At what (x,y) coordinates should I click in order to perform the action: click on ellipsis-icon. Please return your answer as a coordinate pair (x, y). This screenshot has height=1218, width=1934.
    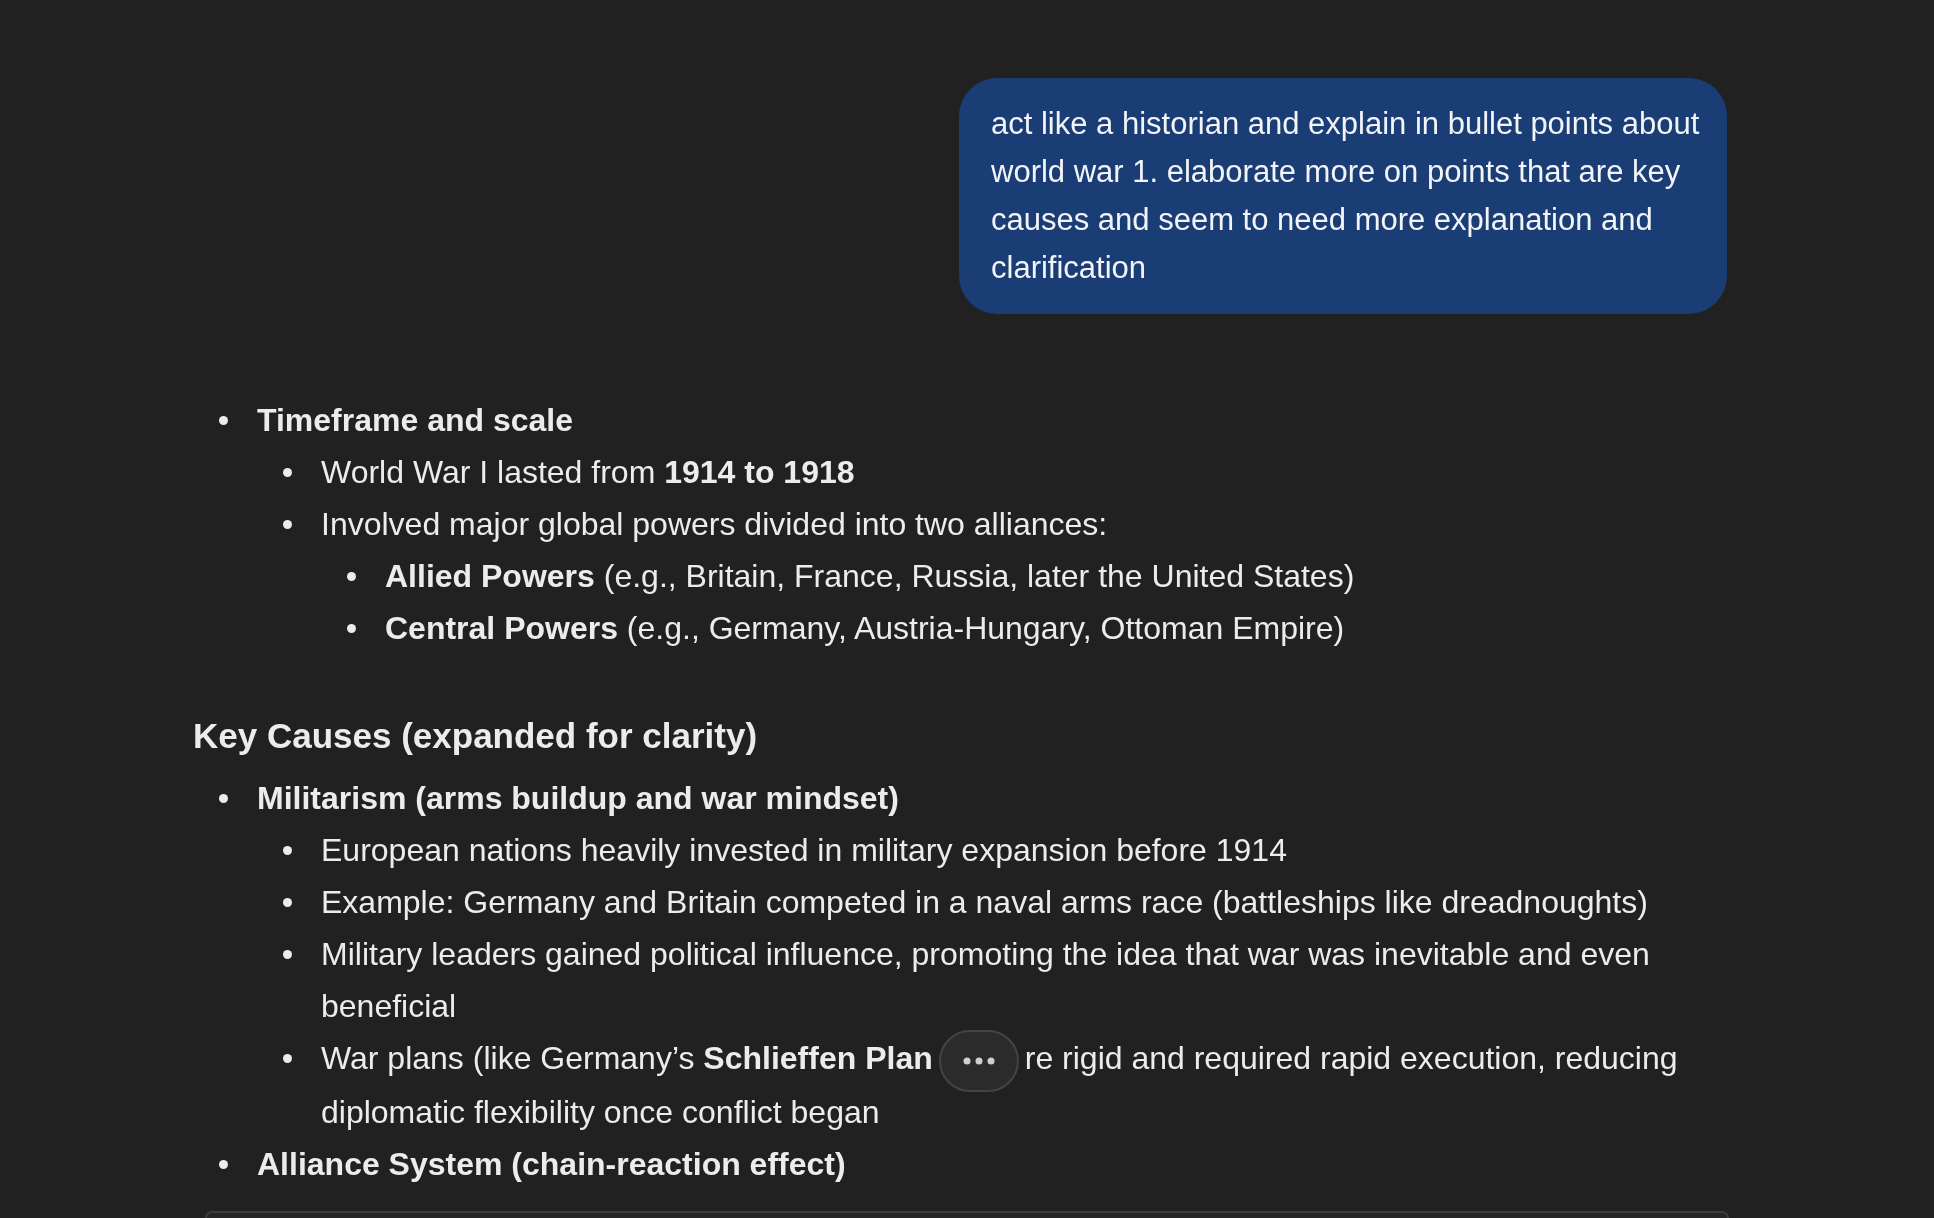
    Looking at the image, I should click on (978, 1060).